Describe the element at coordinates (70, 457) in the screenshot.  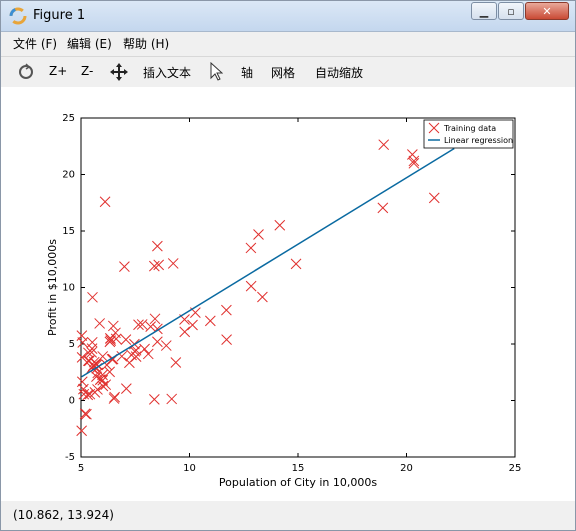
I see `y-tick-label: -5` at that location.